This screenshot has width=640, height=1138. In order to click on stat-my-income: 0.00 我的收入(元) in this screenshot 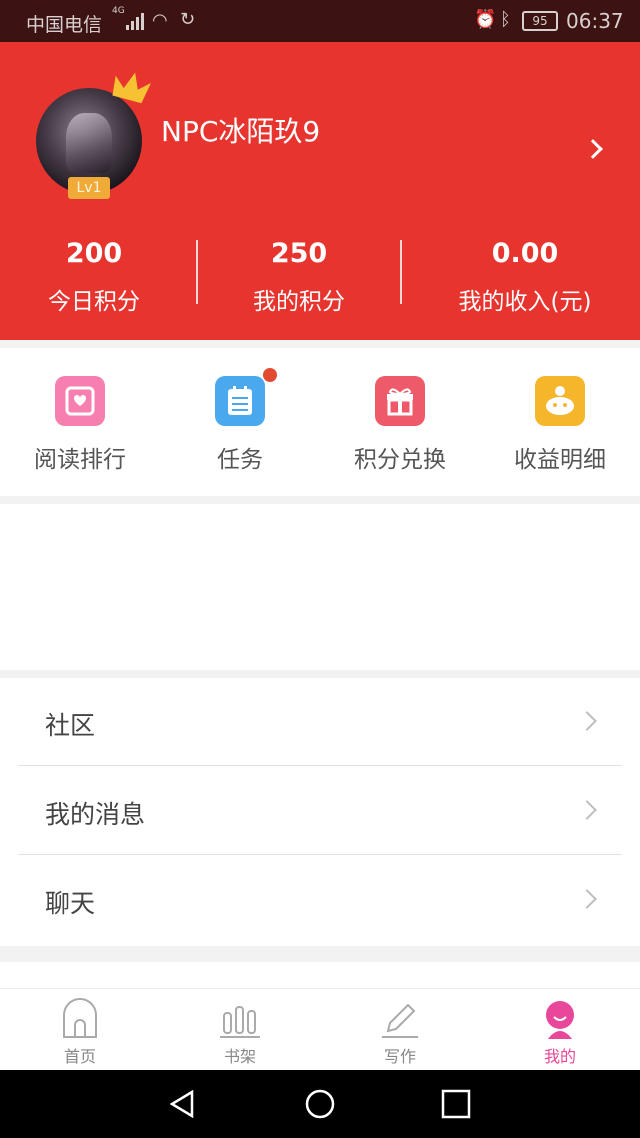, I will do `click(525, 276)`.